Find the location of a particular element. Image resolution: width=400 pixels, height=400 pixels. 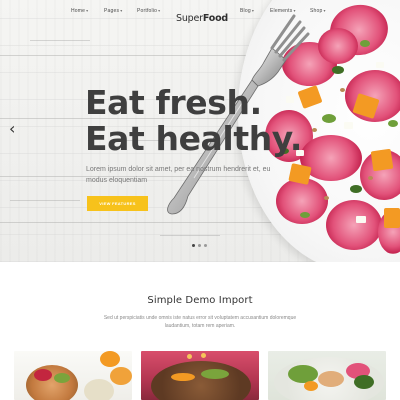

nav-item-home: Home▾ is located at coordinates (79, 11).